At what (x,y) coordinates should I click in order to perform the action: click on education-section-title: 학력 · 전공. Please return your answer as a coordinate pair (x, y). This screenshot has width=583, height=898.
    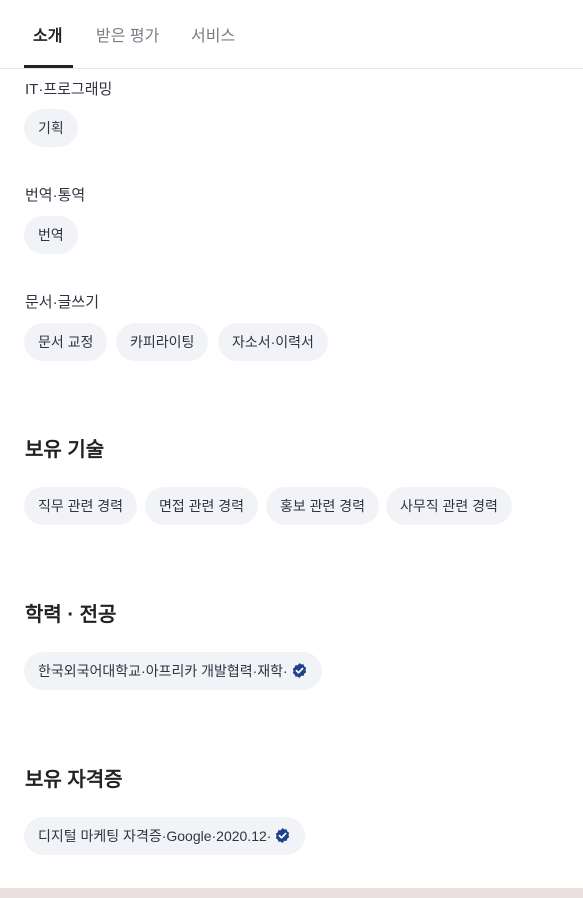
    Looking at the image, I should click on (71, 615).